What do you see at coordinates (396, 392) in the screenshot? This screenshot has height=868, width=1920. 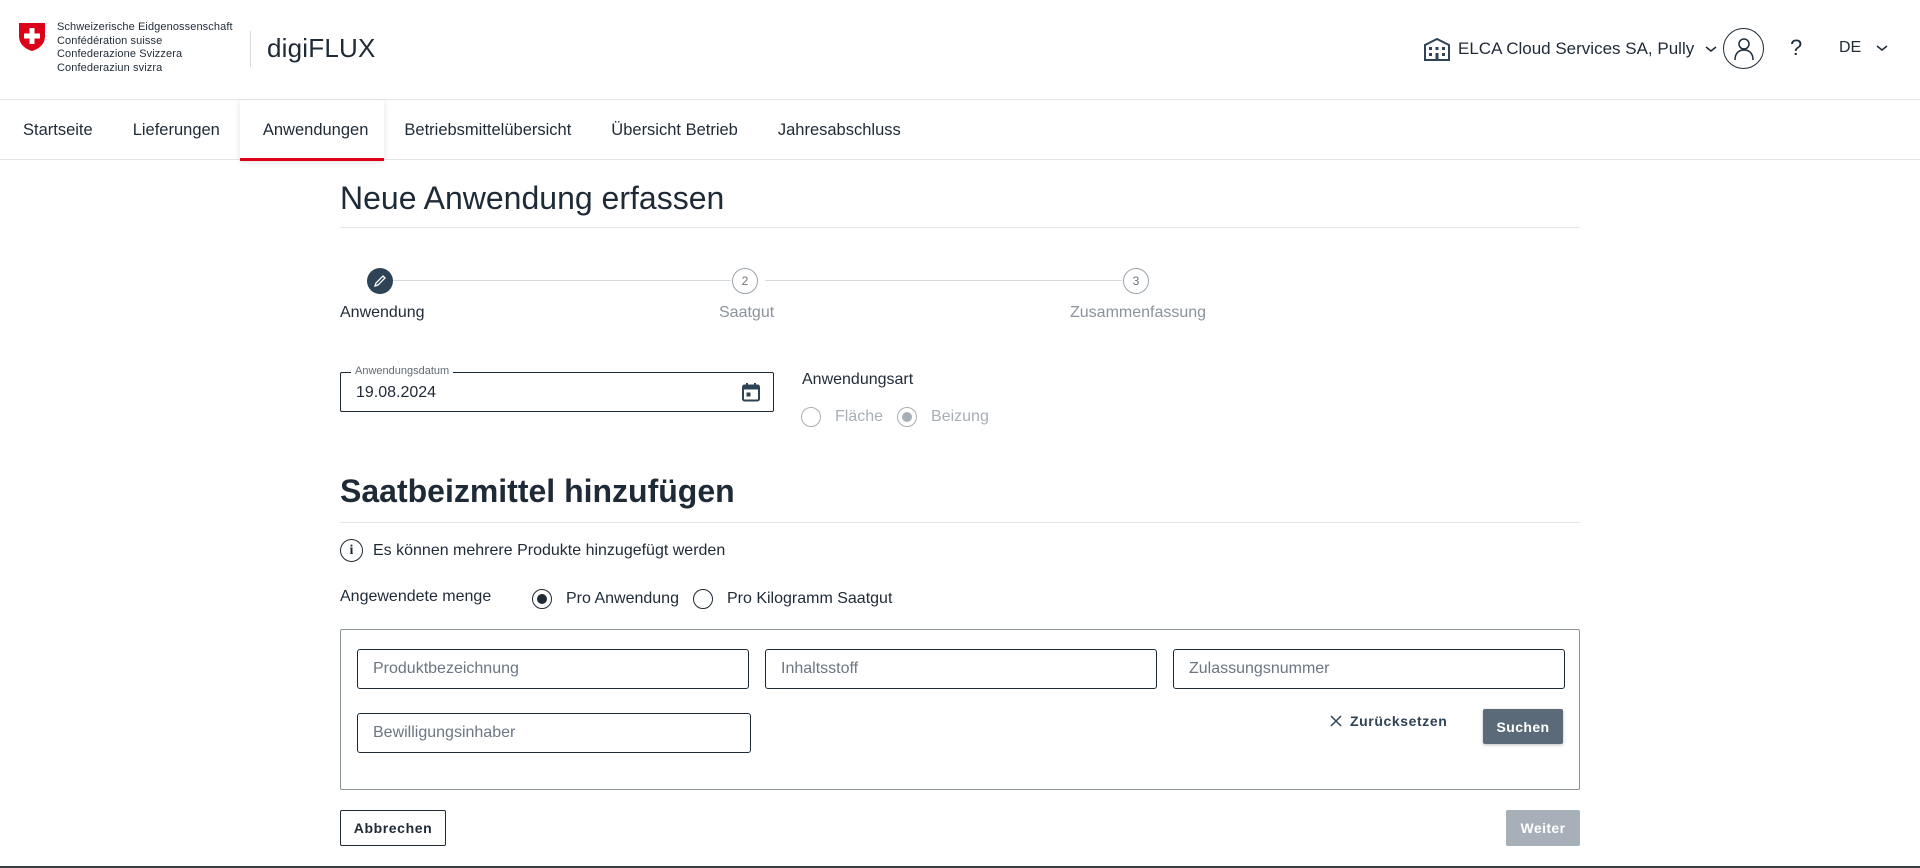 I see `anwendungsdatum-value: 19.08.2024` at bounding box center [396, 392].